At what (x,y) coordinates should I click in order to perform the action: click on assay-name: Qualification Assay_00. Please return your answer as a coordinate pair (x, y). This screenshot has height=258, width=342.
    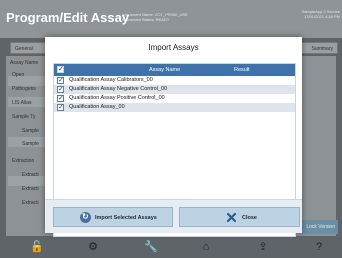
    Looking at the image, I should click on (97, 107).